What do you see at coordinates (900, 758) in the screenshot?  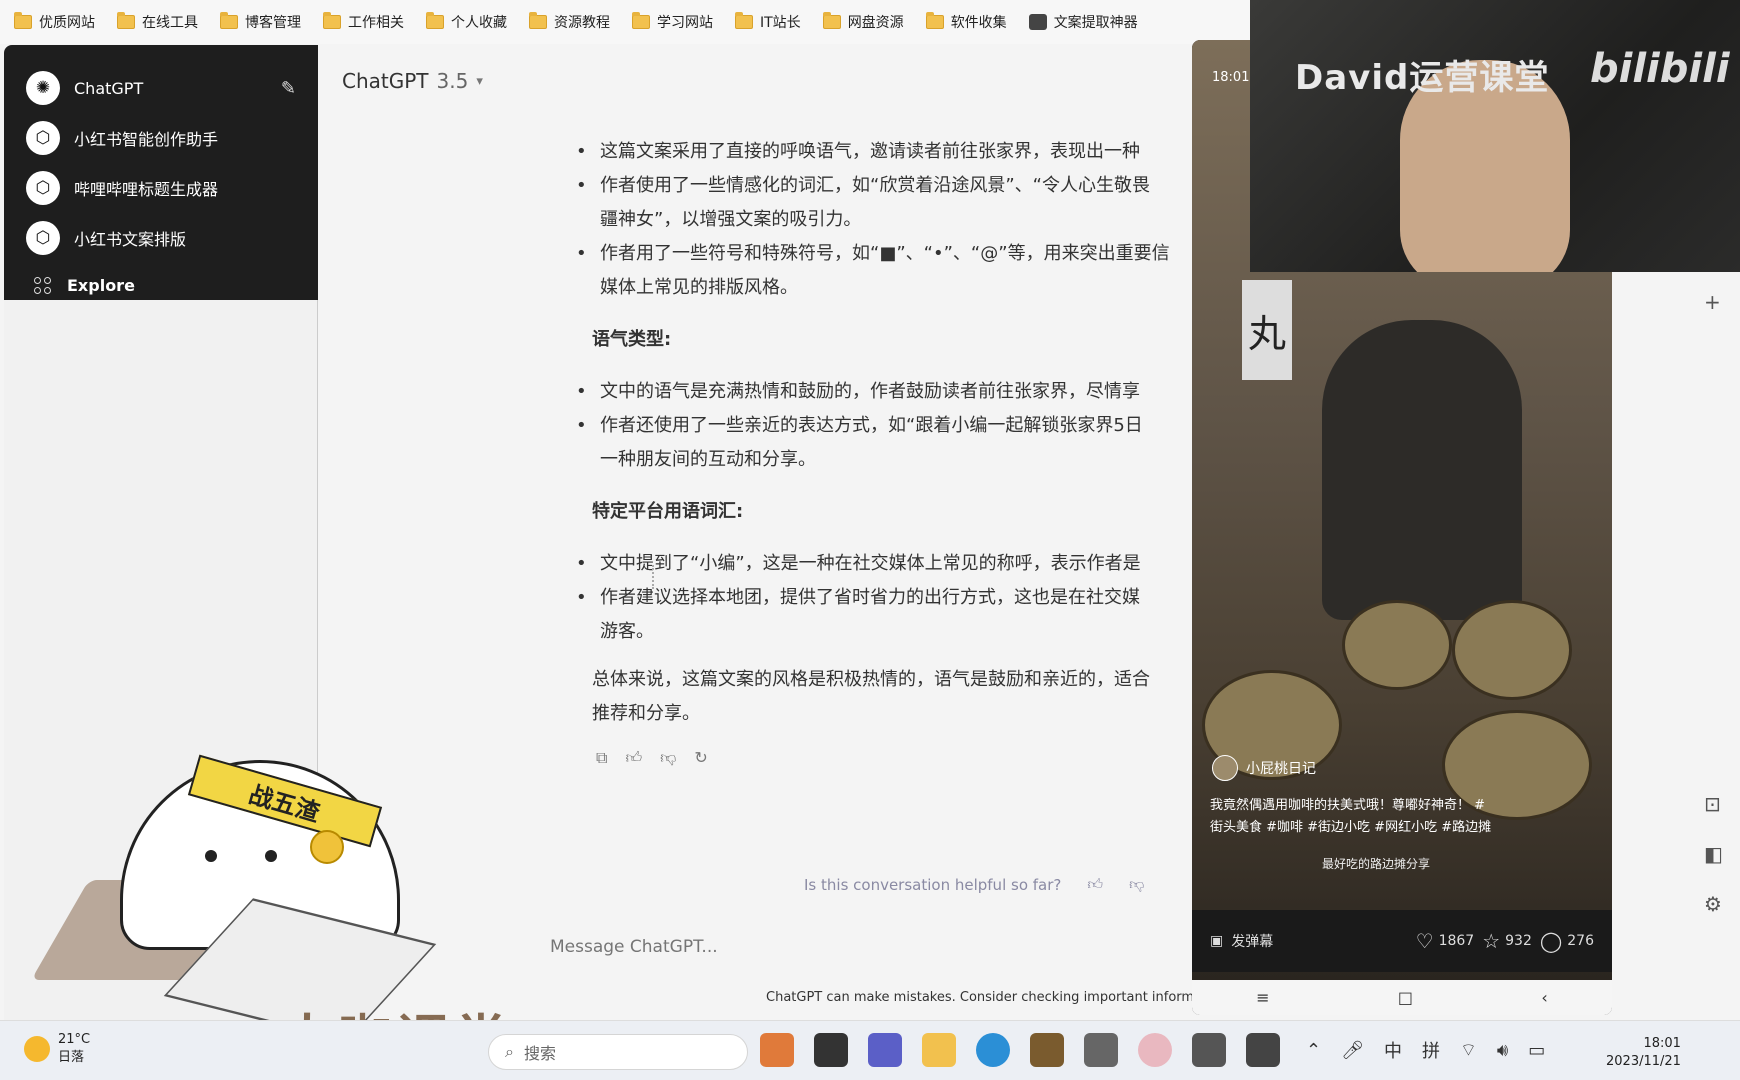 I see `message-actions: ⧉ 👍︎ 👎︎ ↻` at bounding box center [900, 758].